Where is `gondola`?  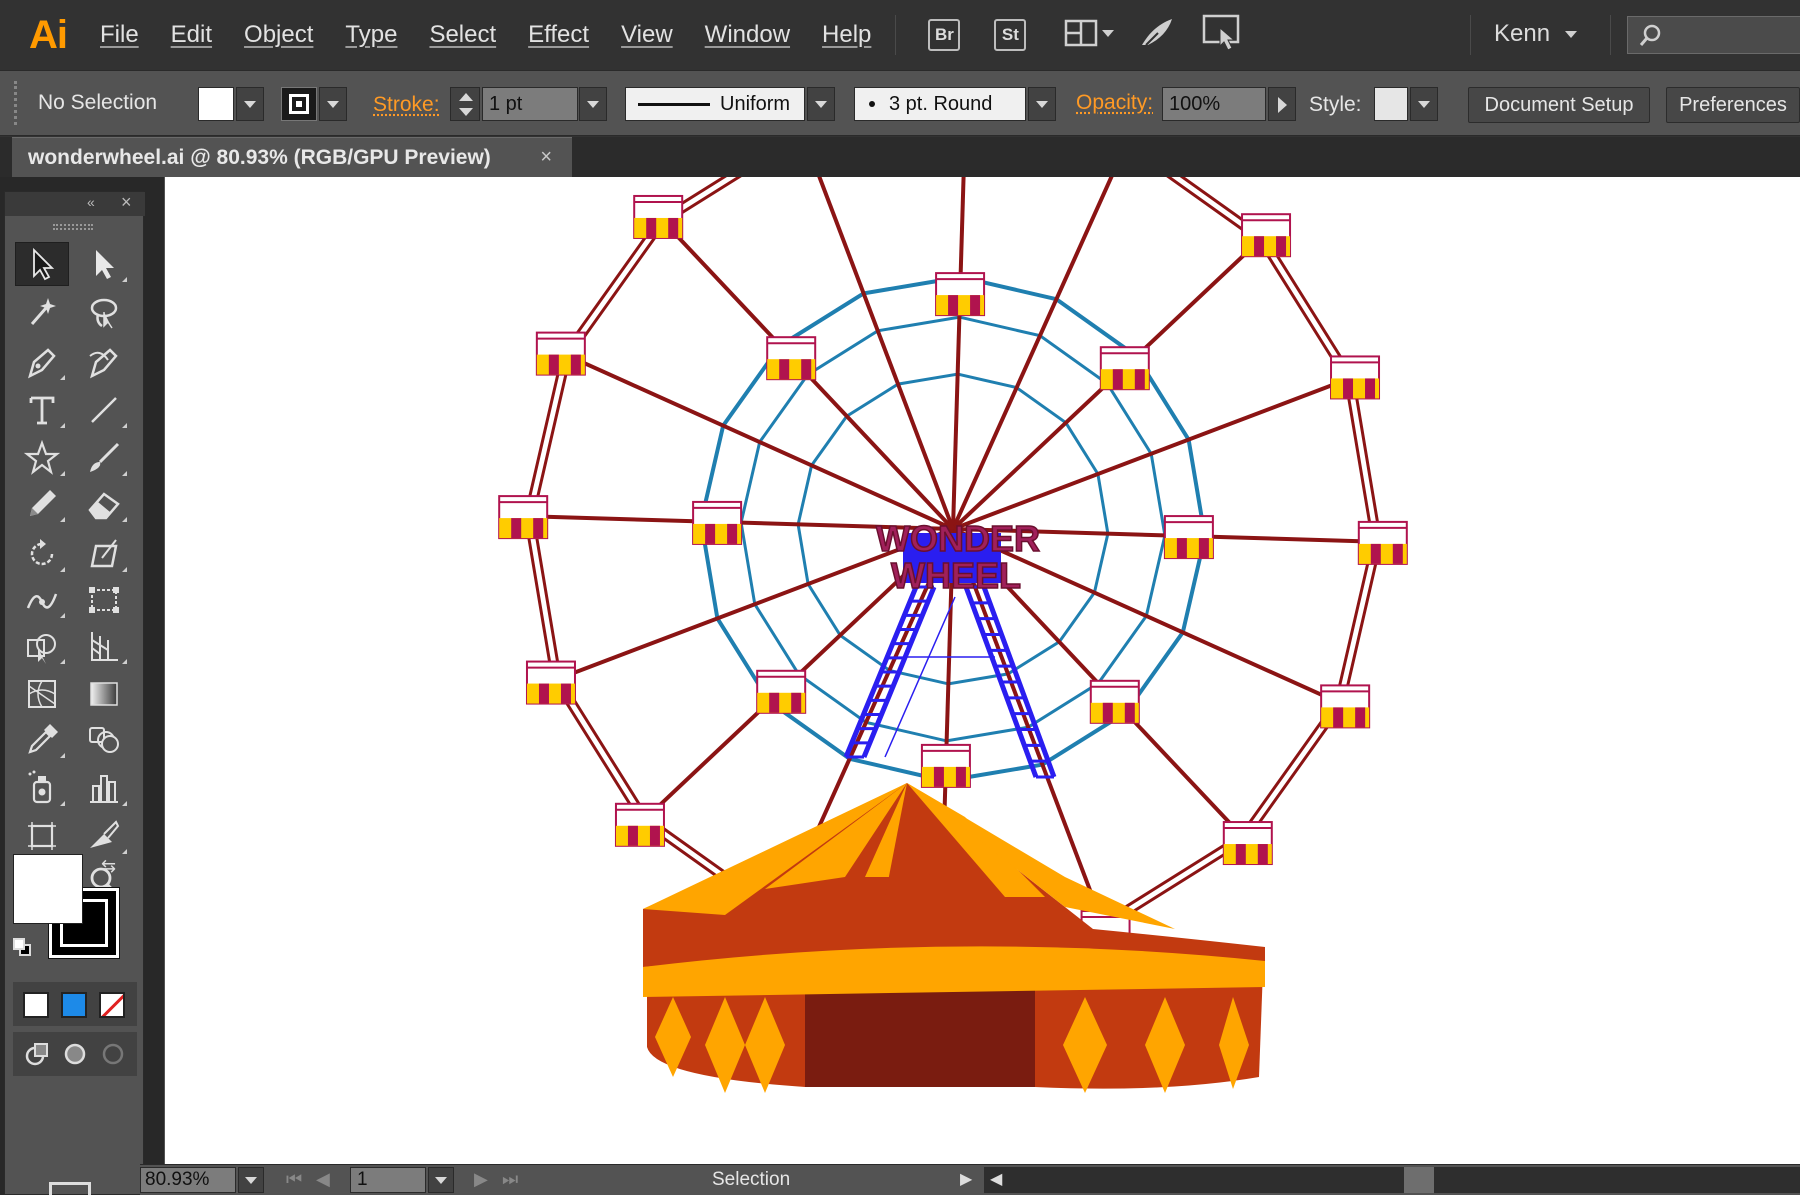 gondola is located at coordinates (640, 825).